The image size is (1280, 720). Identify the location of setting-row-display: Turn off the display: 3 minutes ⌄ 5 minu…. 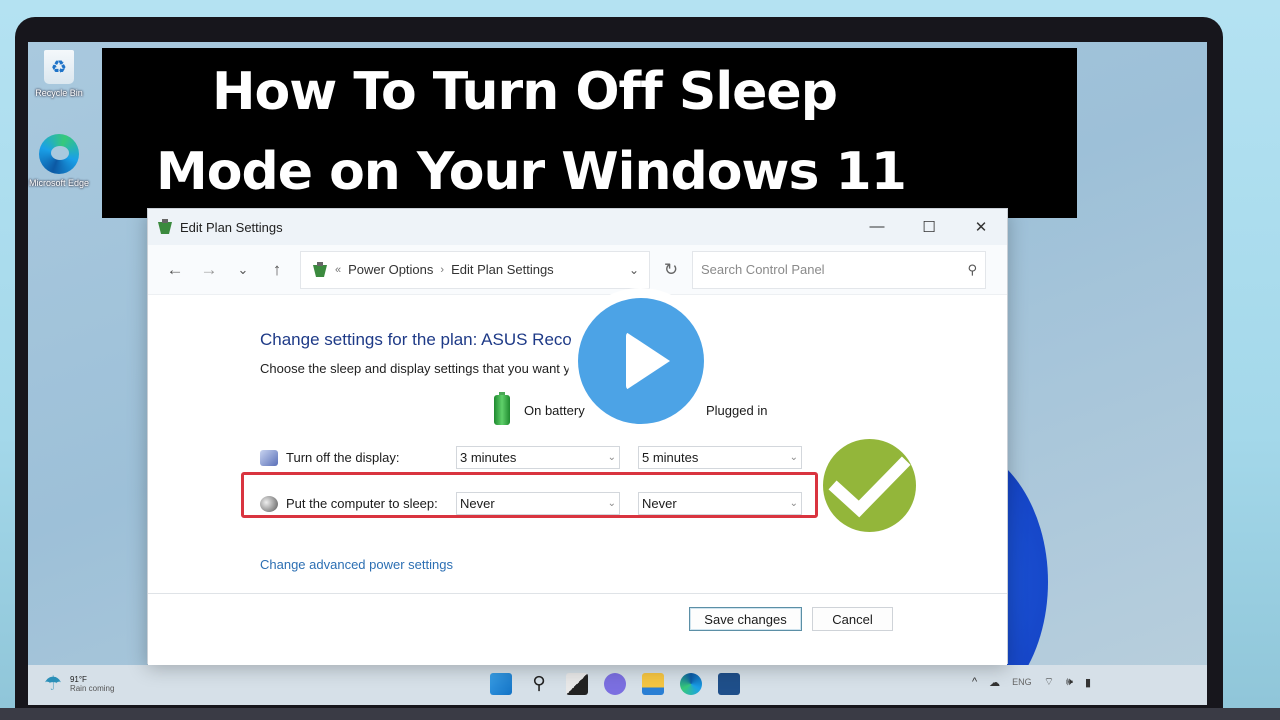
(540, 457).